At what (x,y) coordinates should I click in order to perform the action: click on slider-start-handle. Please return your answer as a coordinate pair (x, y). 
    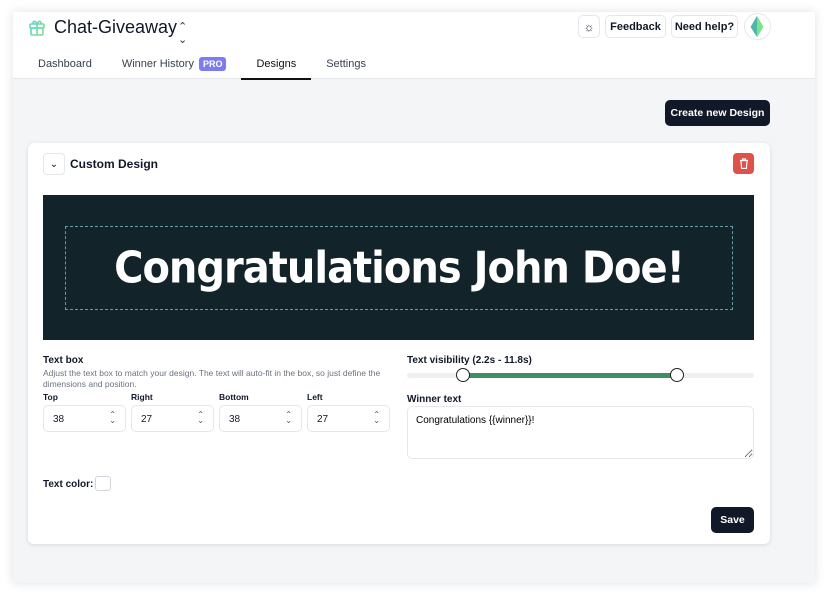
    Looking at the image, I should click on (463, 375).